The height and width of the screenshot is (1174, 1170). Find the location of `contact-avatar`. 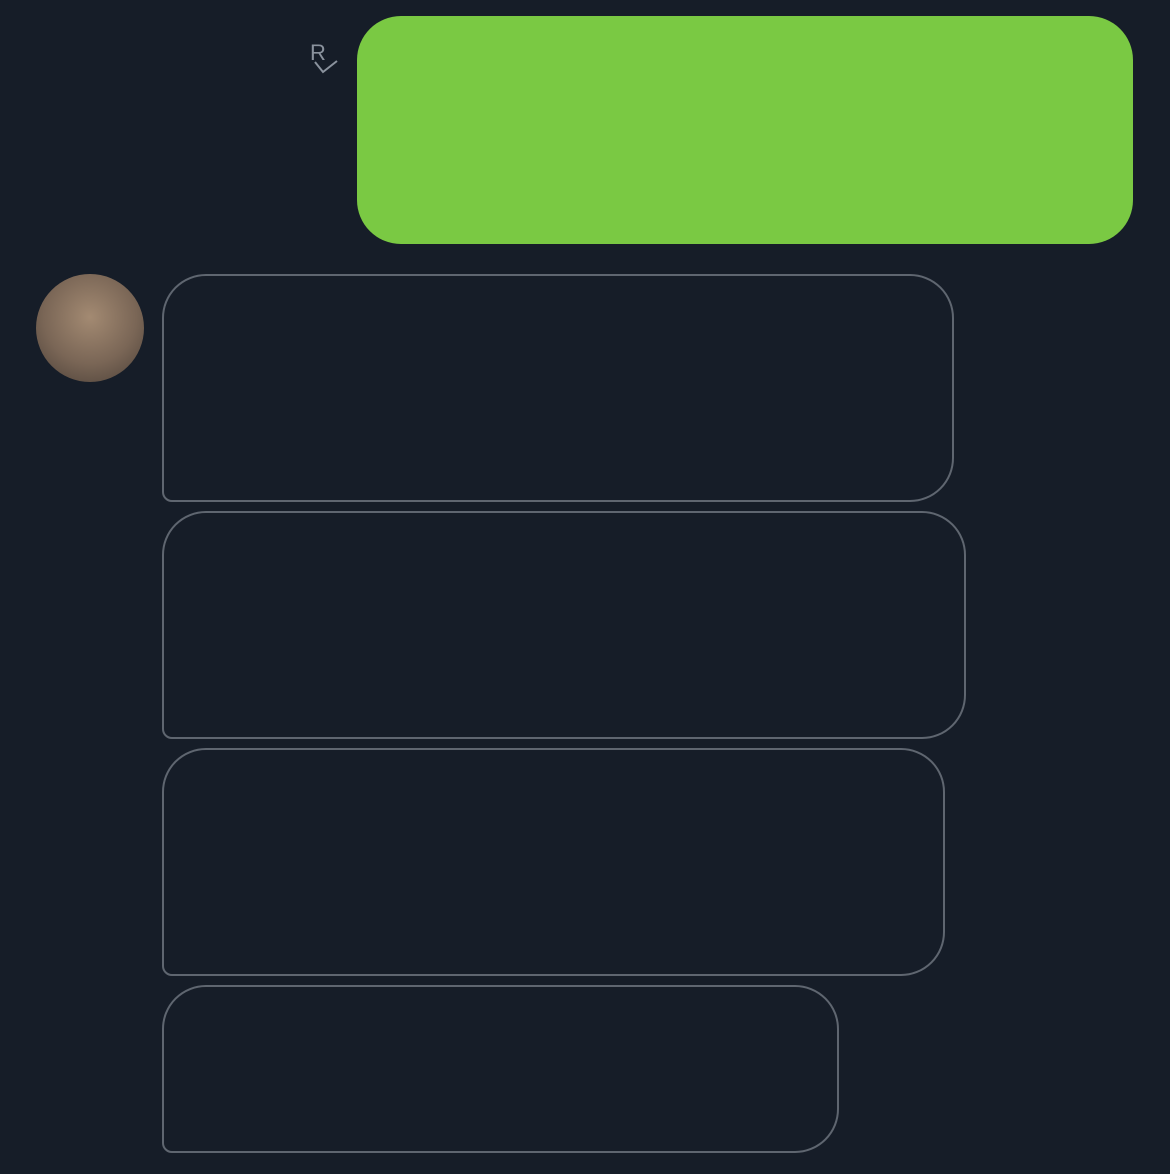

contact-avatar is located at coordinates (90, 328).